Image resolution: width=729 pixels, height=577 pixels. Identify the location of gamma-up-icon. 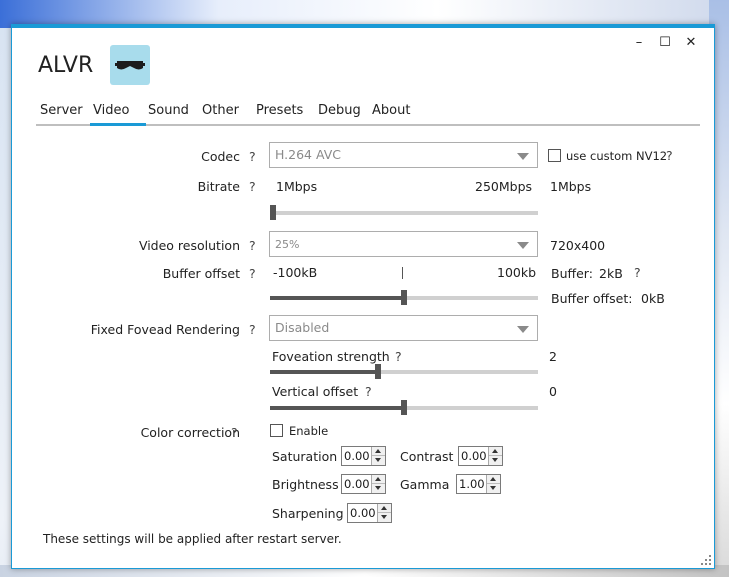
(493, 479).